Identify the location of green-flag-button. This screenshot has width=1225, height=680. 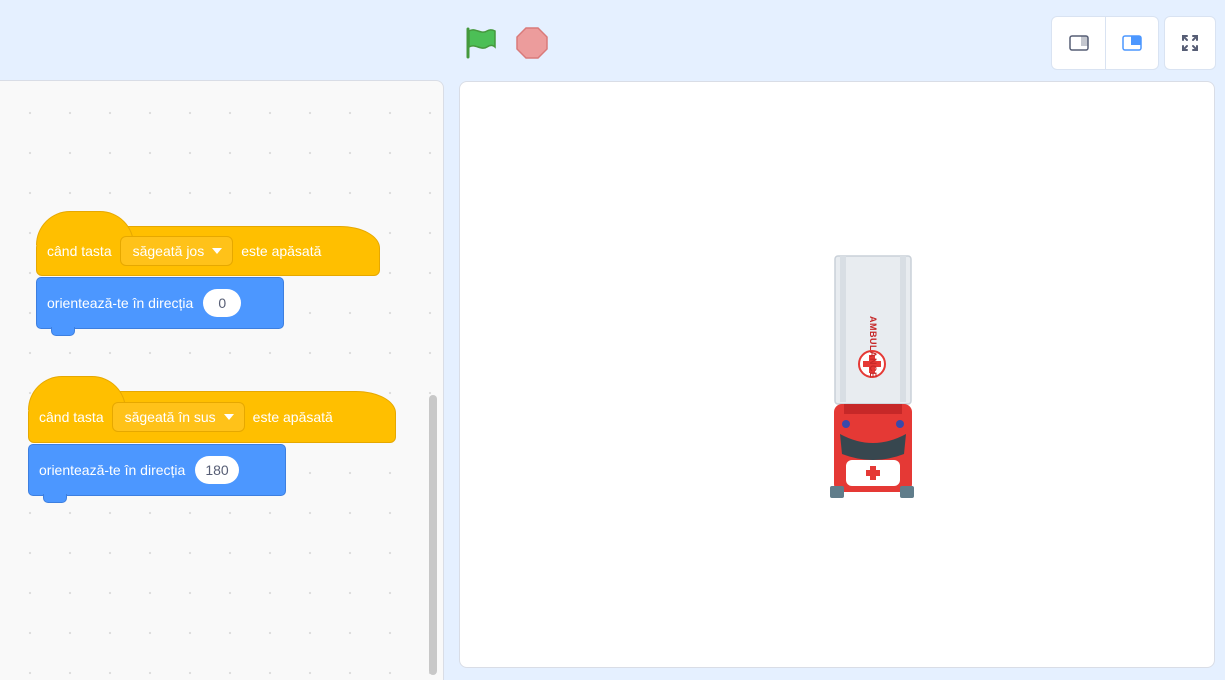
(481, 43).